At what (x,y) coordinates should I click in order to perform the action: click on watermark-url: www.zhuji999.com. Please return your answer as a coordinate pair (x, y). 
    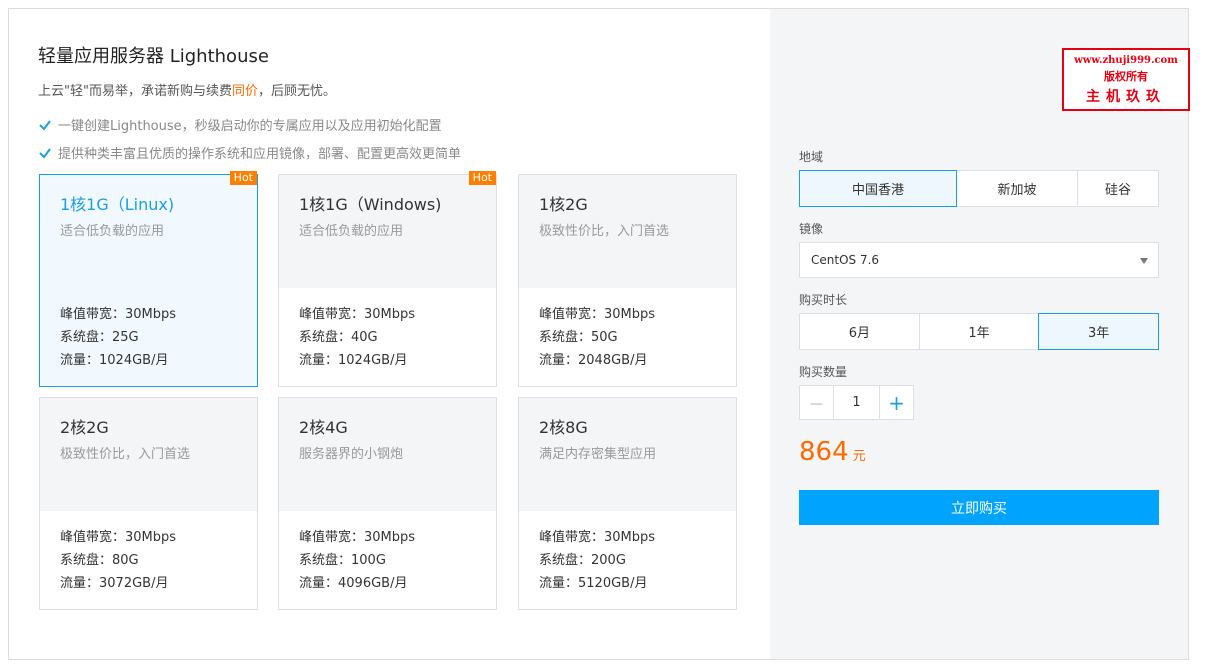
    Looking at the image, I should click on (1126, 60).